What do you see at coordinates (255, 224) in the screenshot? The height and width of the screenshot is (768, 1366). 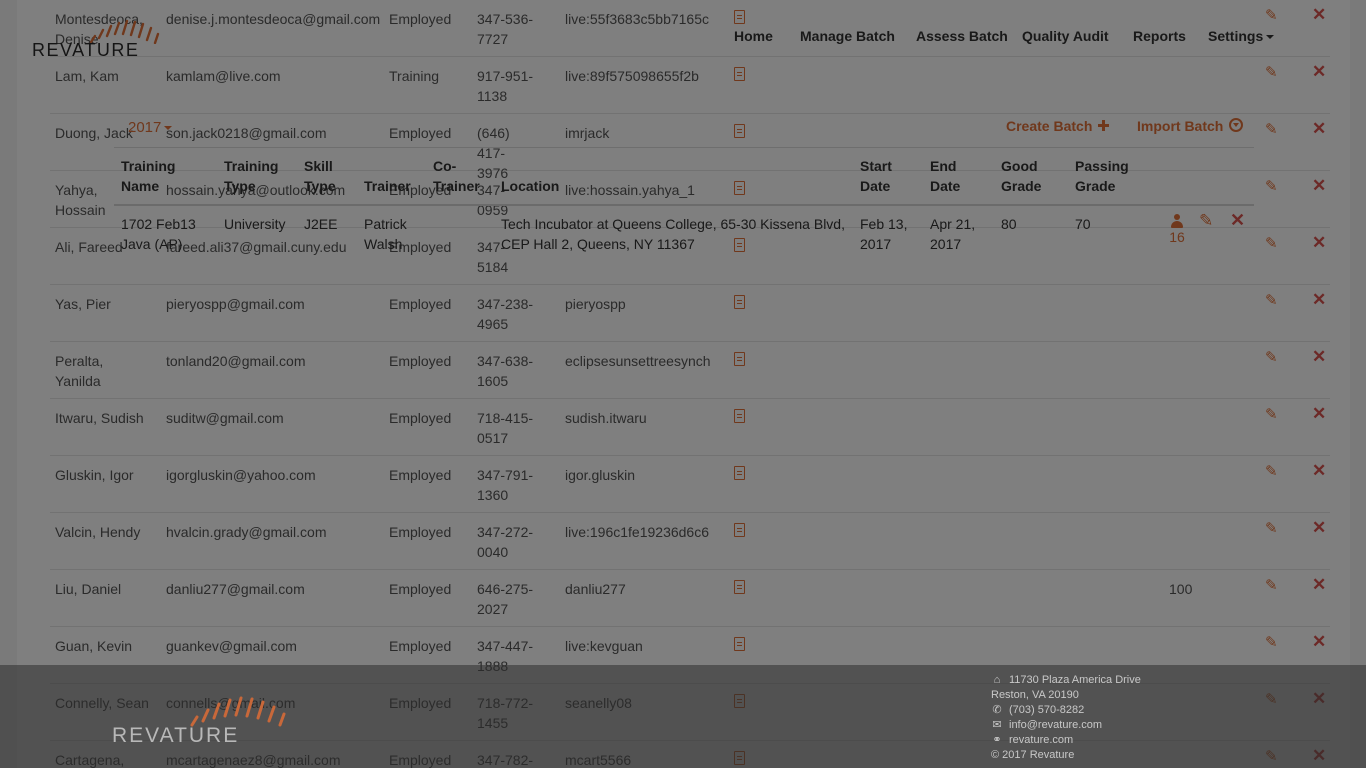 I see `batch-training-type: University` at bounding box center [255, 224].